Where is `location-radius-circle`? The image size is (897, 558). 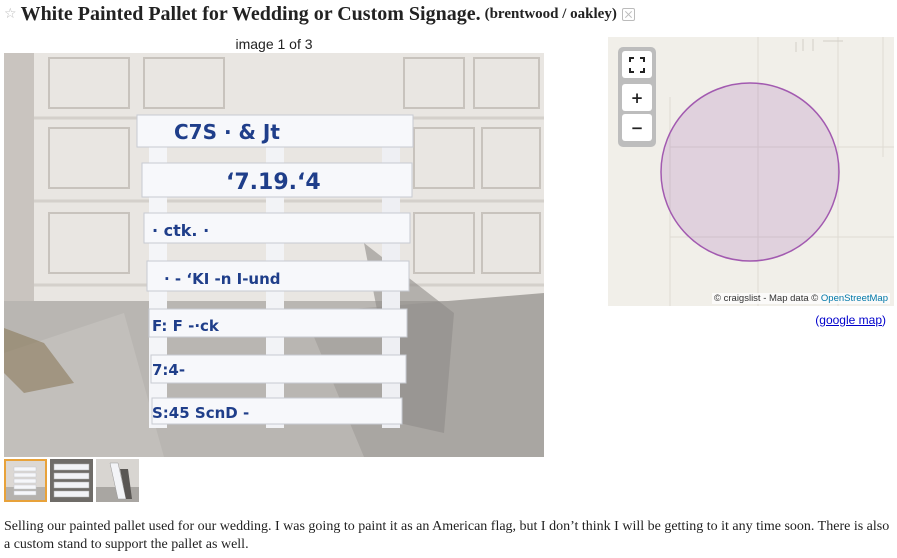
location-radius-circle is located at coordinates (750, 172).